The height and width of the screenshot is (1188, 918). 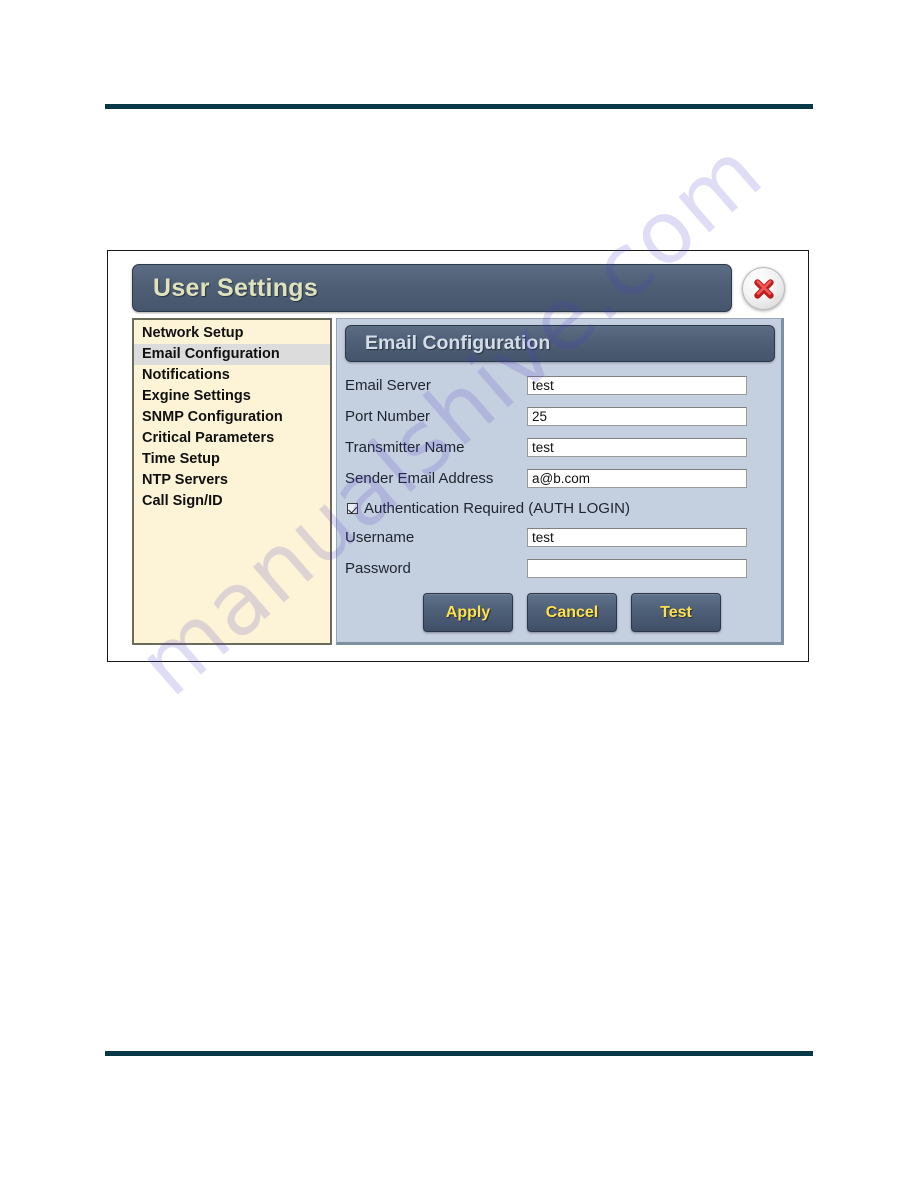 What do you see at coordinates (637, 478) in the screenshot?
I see `sender-email-address-input` at bounding box center [637, 478].